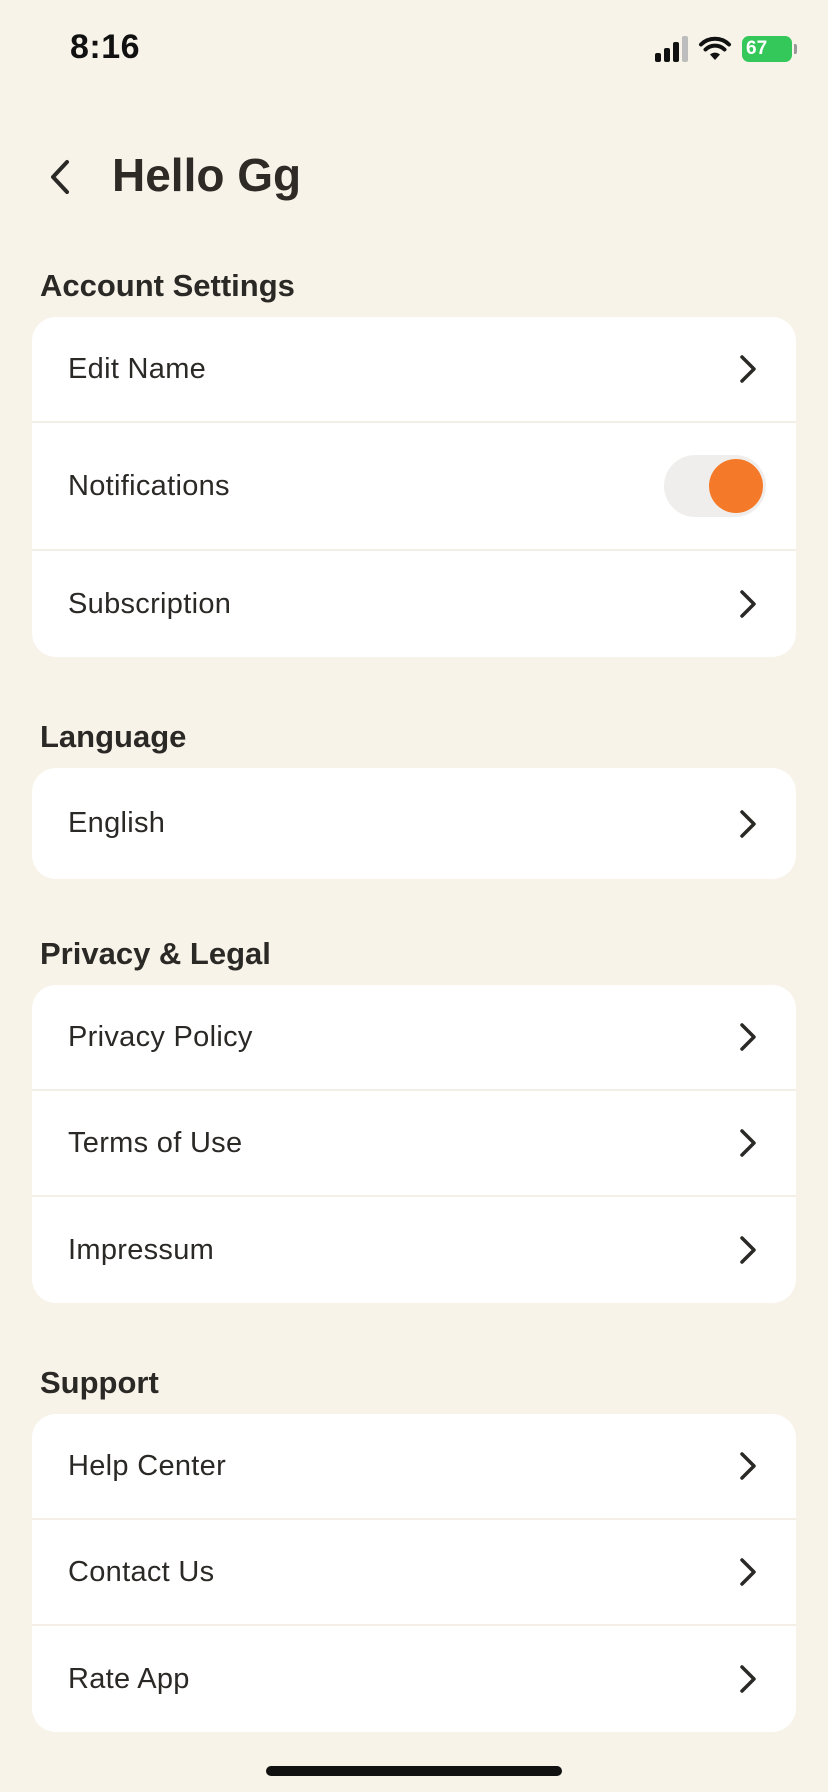  What do you see at coordinates (147, 1465) in the screenshot?
I see `help-center-label: Help Center` at bounding box center [147, 1465].